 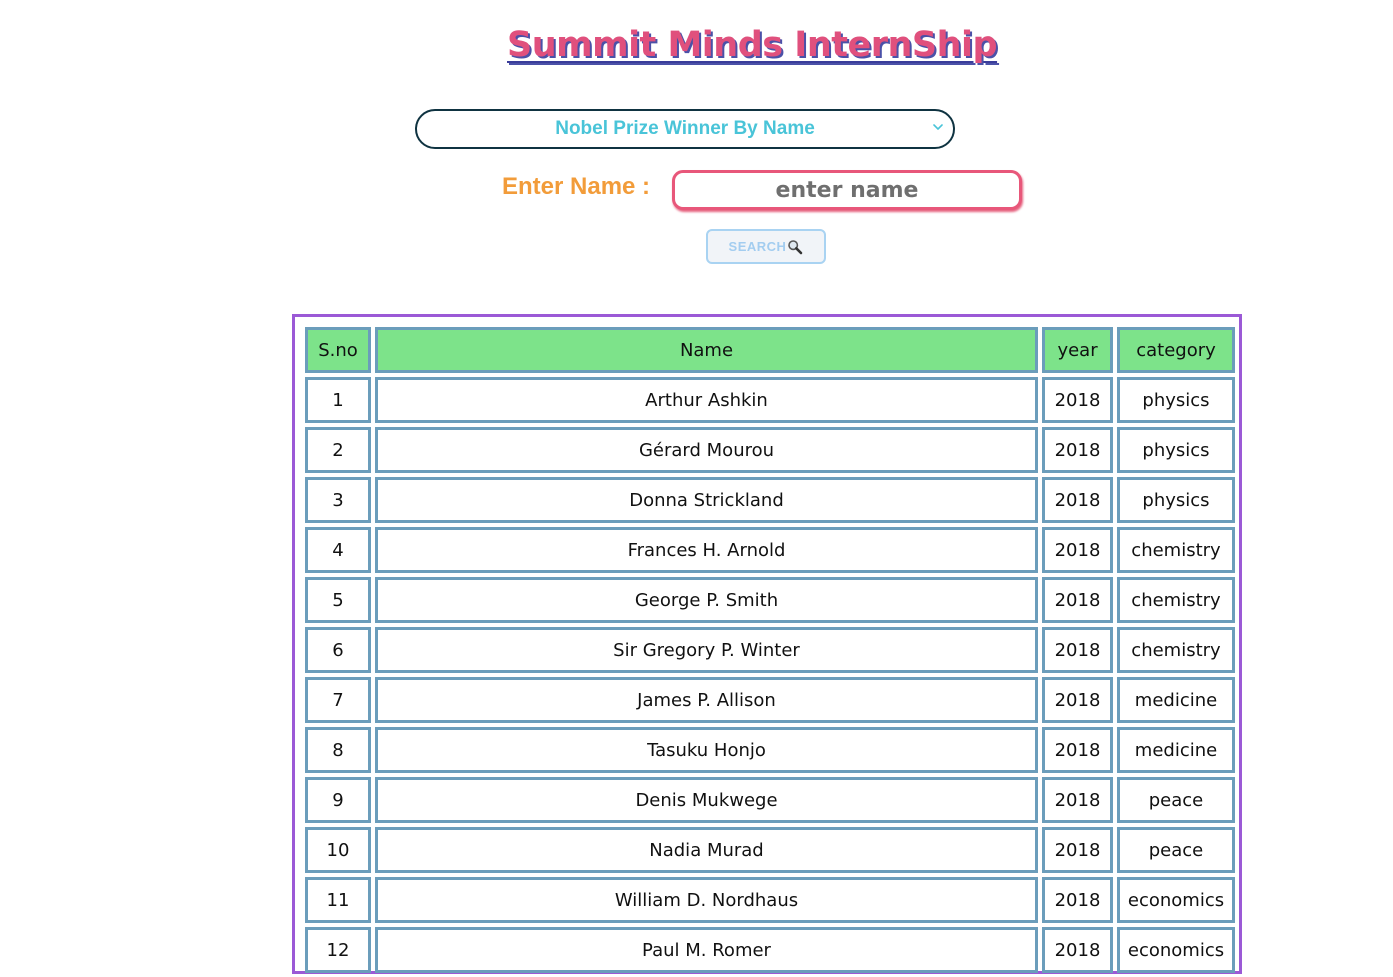 I want to click on search-button: SEARCH, so click(x=766, y=246).